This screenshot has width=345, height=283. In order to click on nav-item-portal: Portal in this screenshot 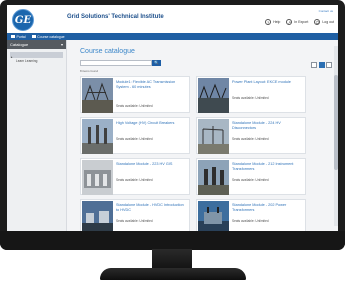, I will do `click(18, 37)`.